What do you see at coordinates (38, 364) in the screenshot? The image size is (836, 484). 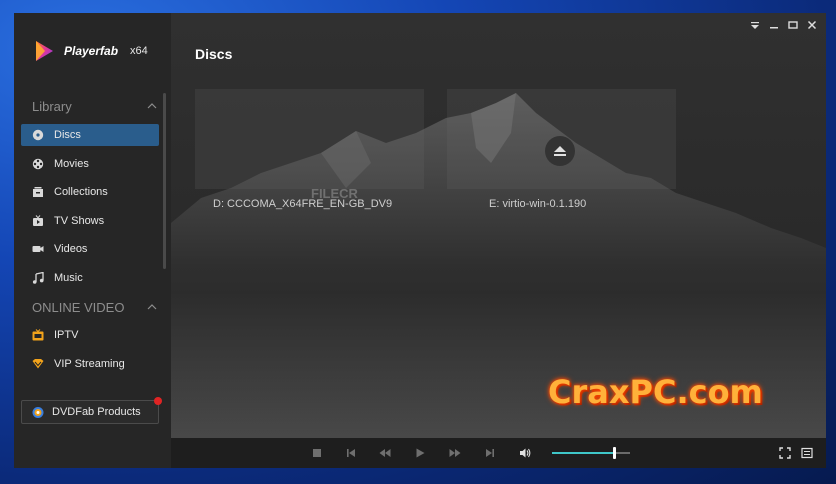 I see `vip-icon` at bounding box center [38, 364].